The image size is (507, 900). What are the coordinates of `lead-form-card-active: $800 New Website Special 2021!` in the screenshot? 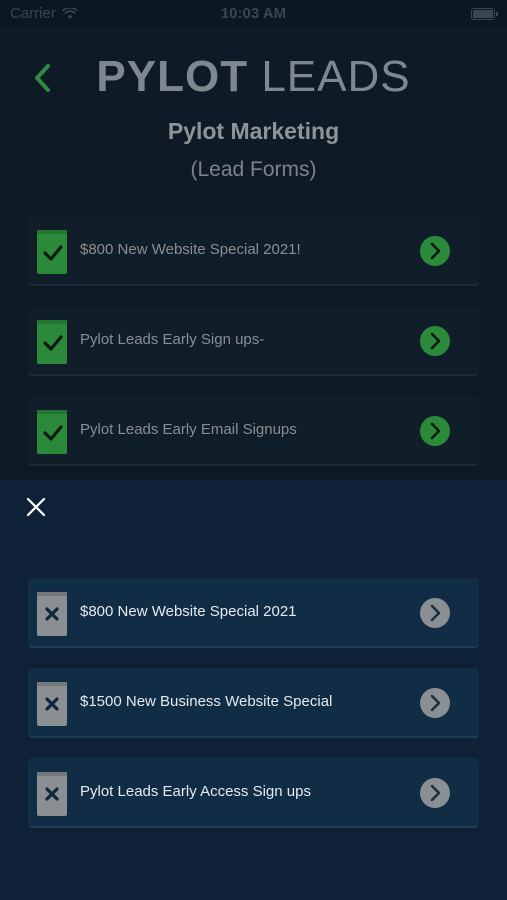 It's located at (253, 251).